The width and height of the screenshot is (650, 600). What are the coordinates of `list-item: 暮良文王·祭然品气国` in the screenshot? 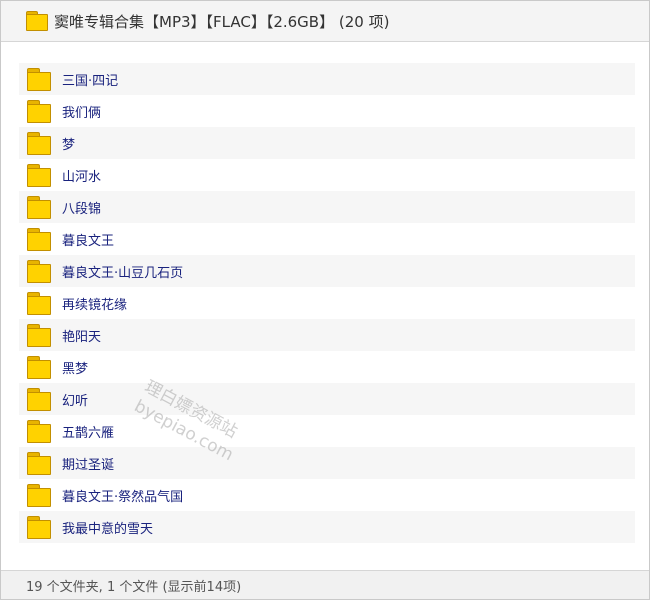 It's located at (327, 495).